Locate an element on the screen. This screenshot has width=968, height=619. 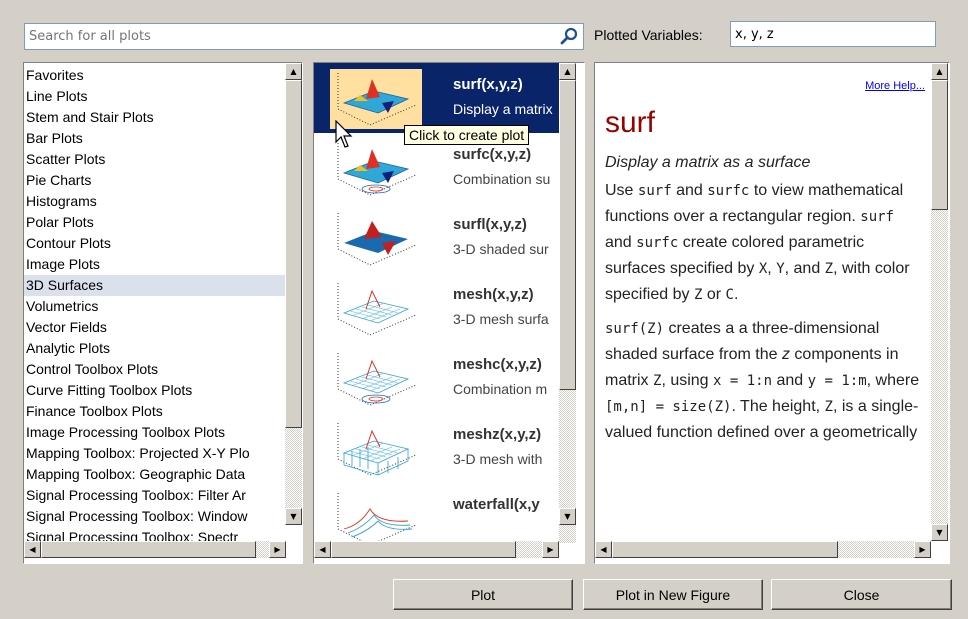
meshz-thumbnail-icon is located at coordinates (376, 449).